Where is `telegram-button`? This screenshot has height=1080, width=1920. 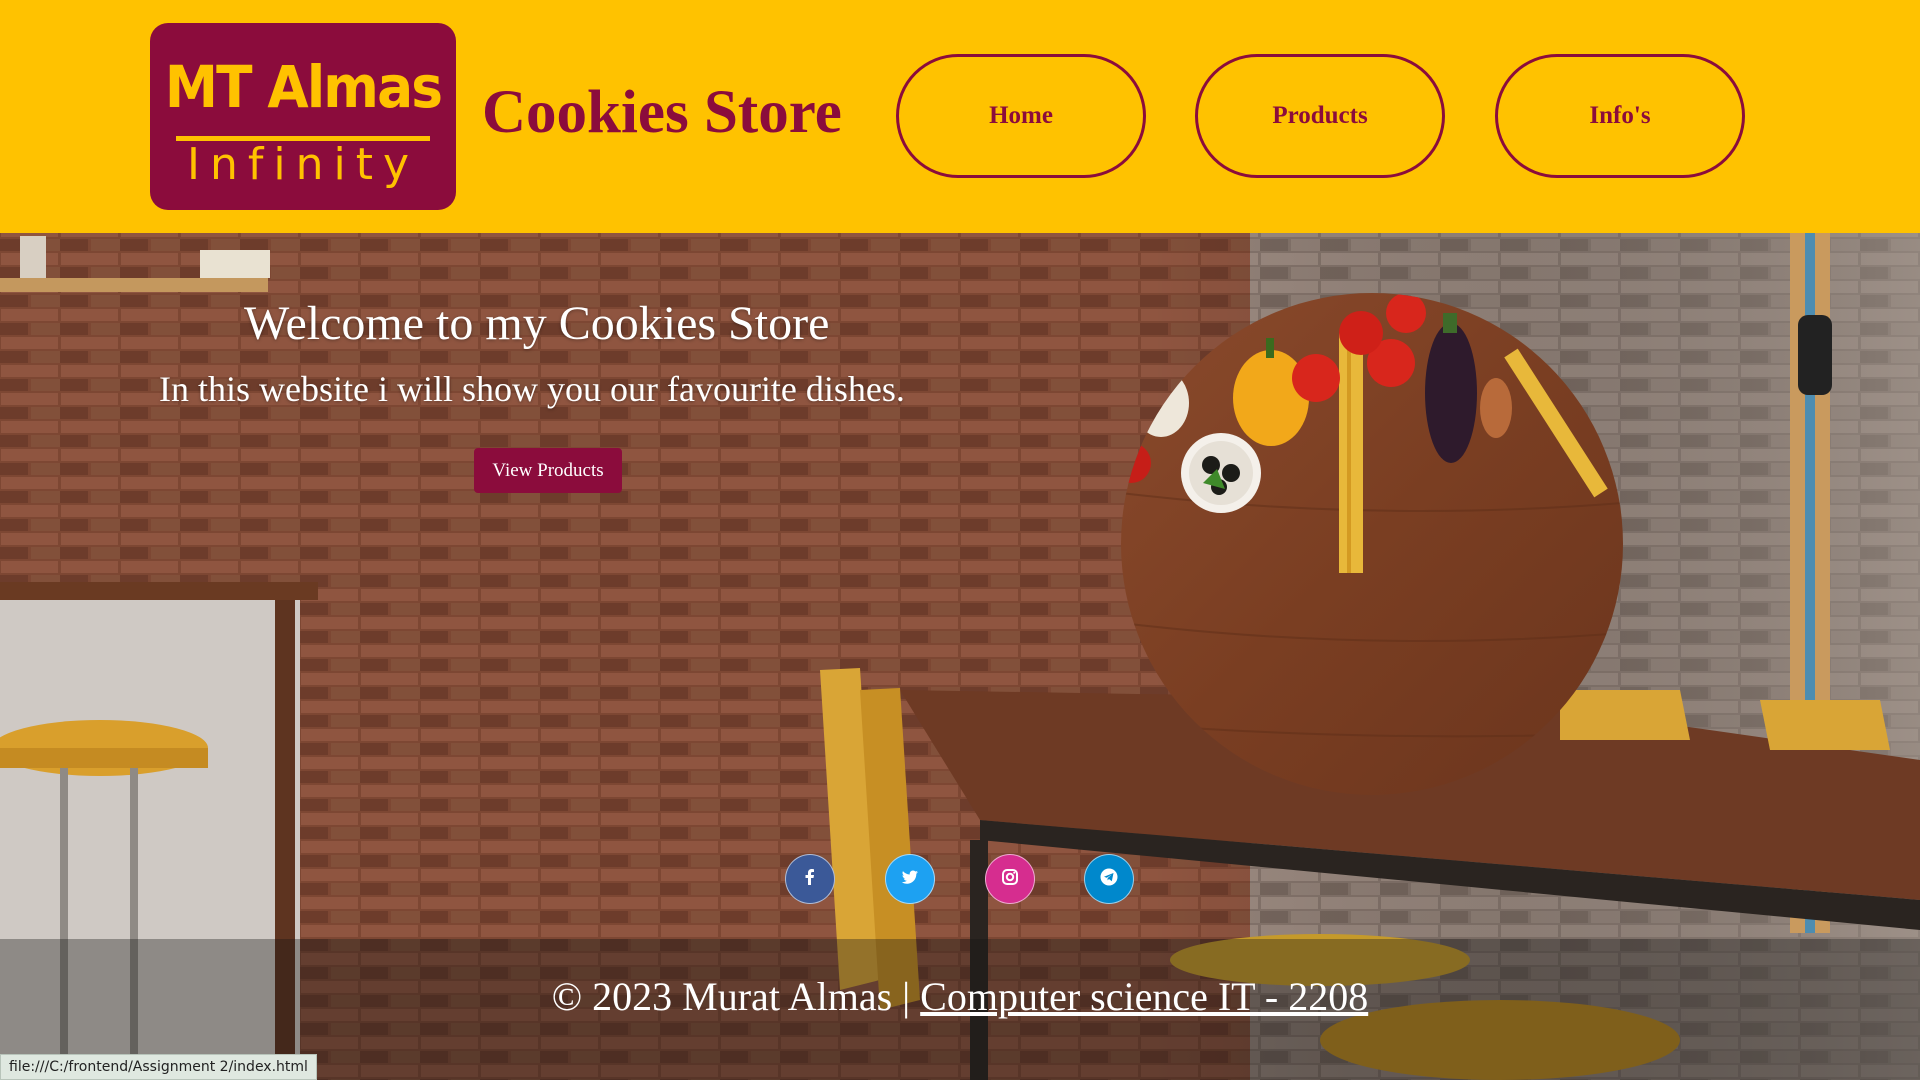
telegram-button is located at coordinates (1109, 879).